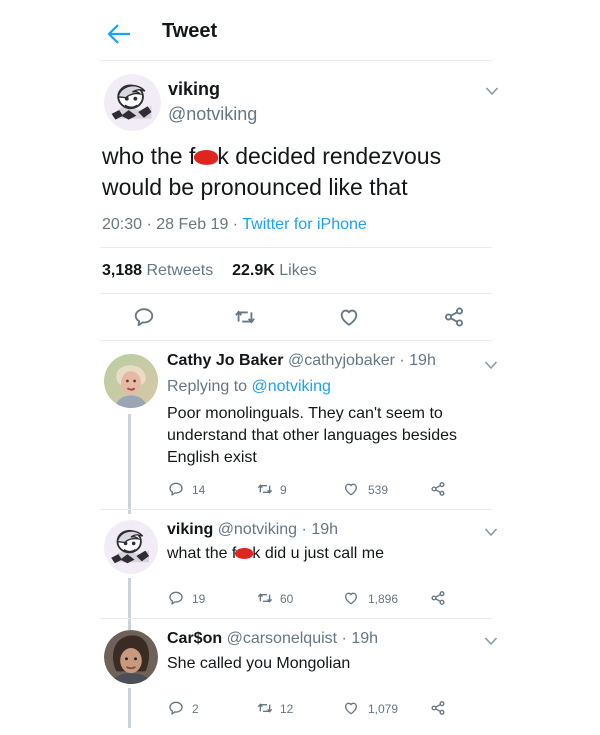 This screenshot has height=735, width=600. Describe the element at coordinates (192, 224) in the screenshot. I see `tweet-date: 28 Feb 19` at that location.